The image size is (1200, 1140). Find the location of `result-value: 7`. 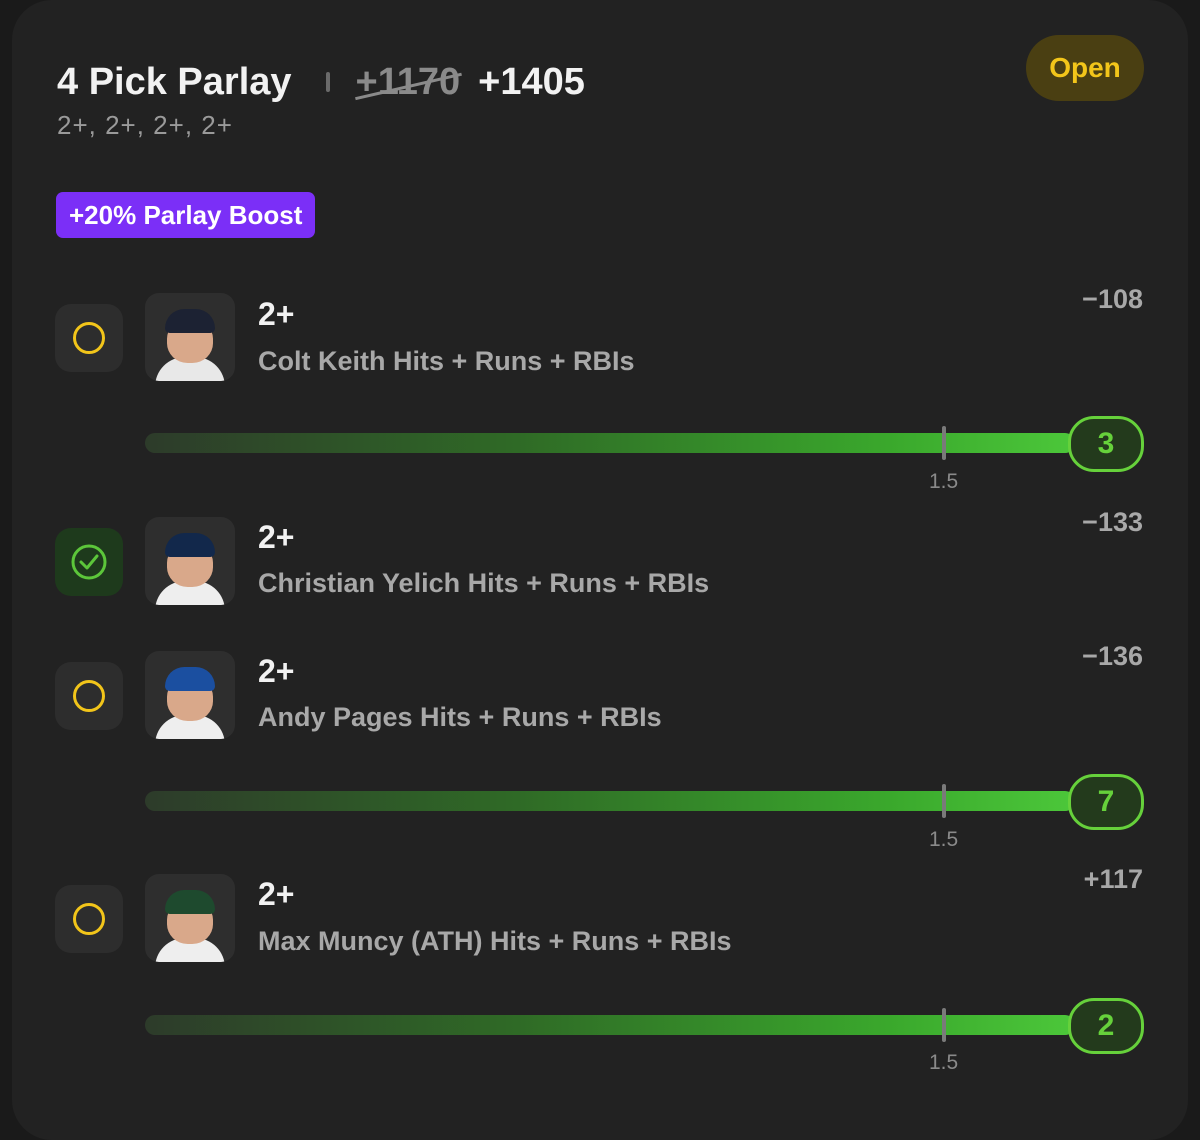

result-value: 7 is located at coordinates (1106, 802).